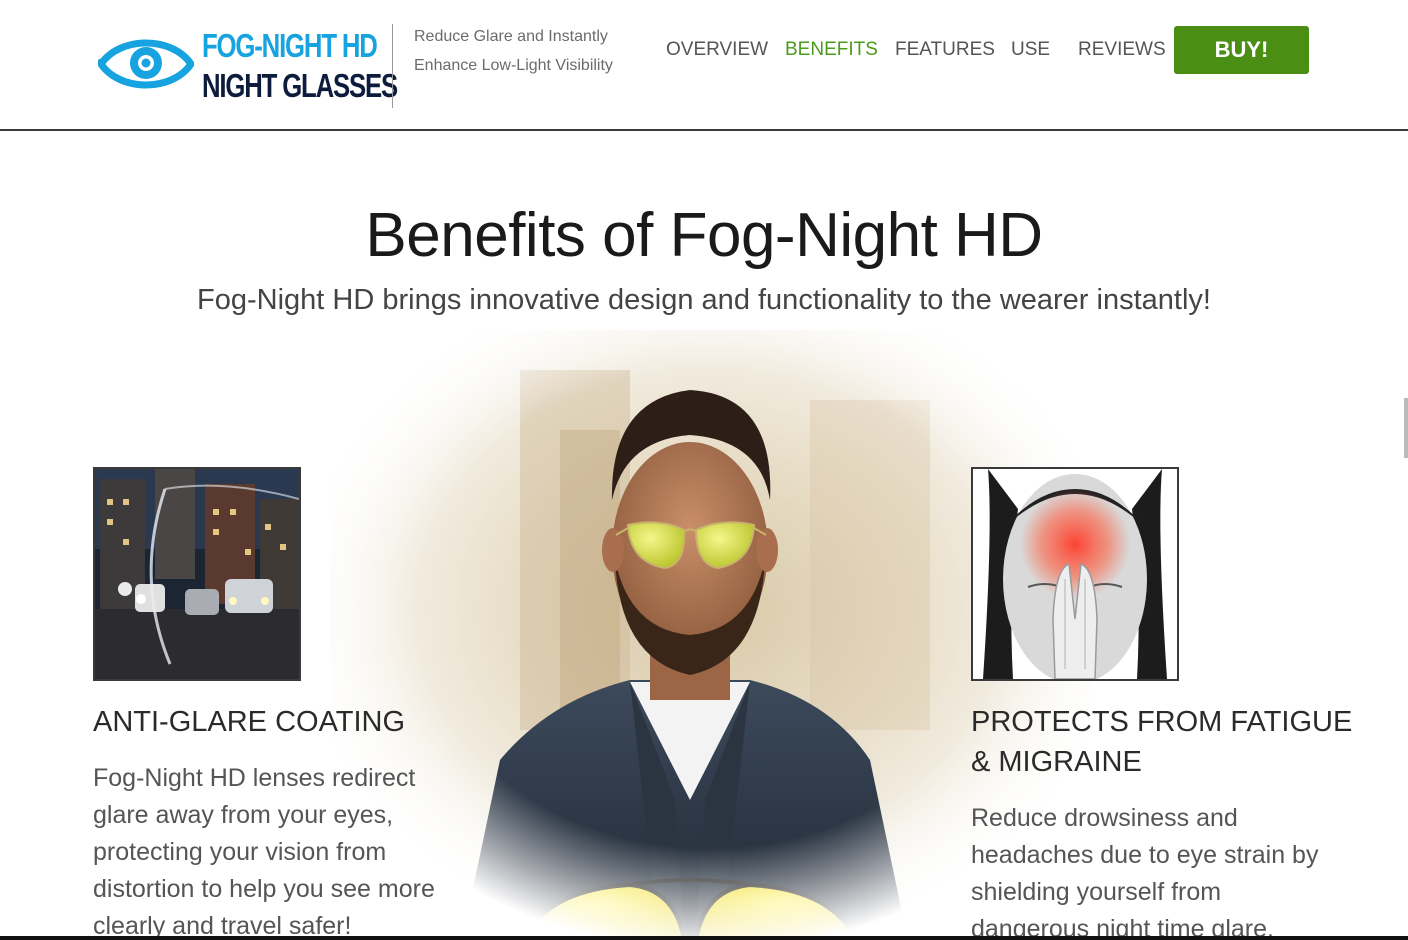  What do you see at coordinates (831, 50) in the screenshot?
I see `nav-benefits: BENEFITS` at bounding box center [831, 50].